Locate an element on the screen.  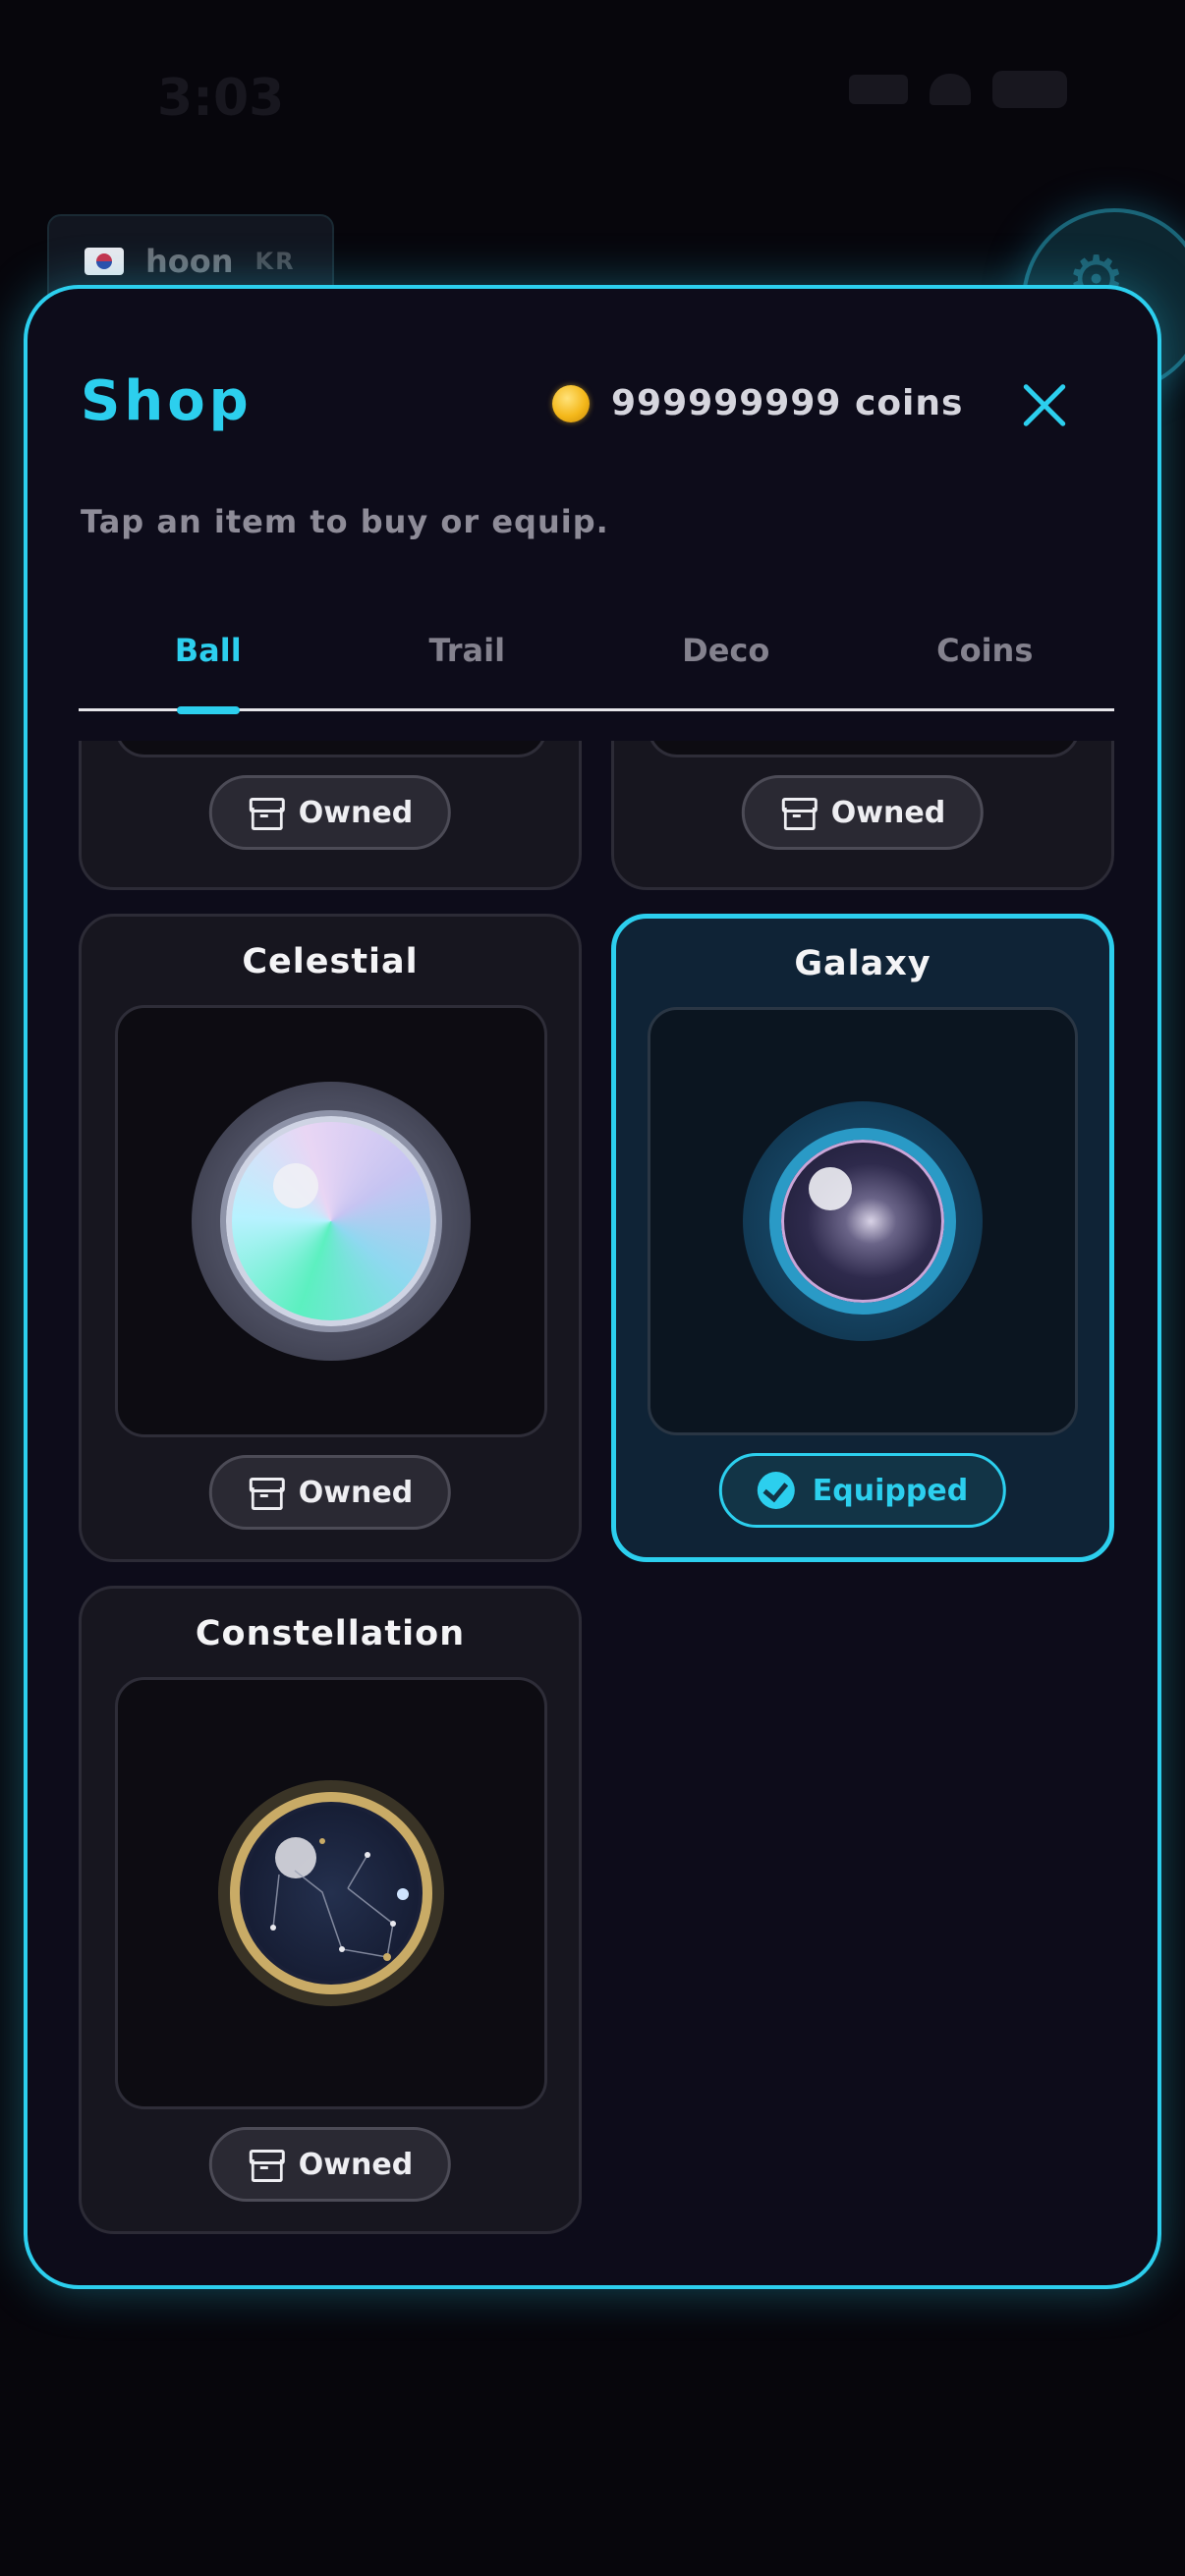
equipped-label: Equipped is located at coordinates (891, 1490).